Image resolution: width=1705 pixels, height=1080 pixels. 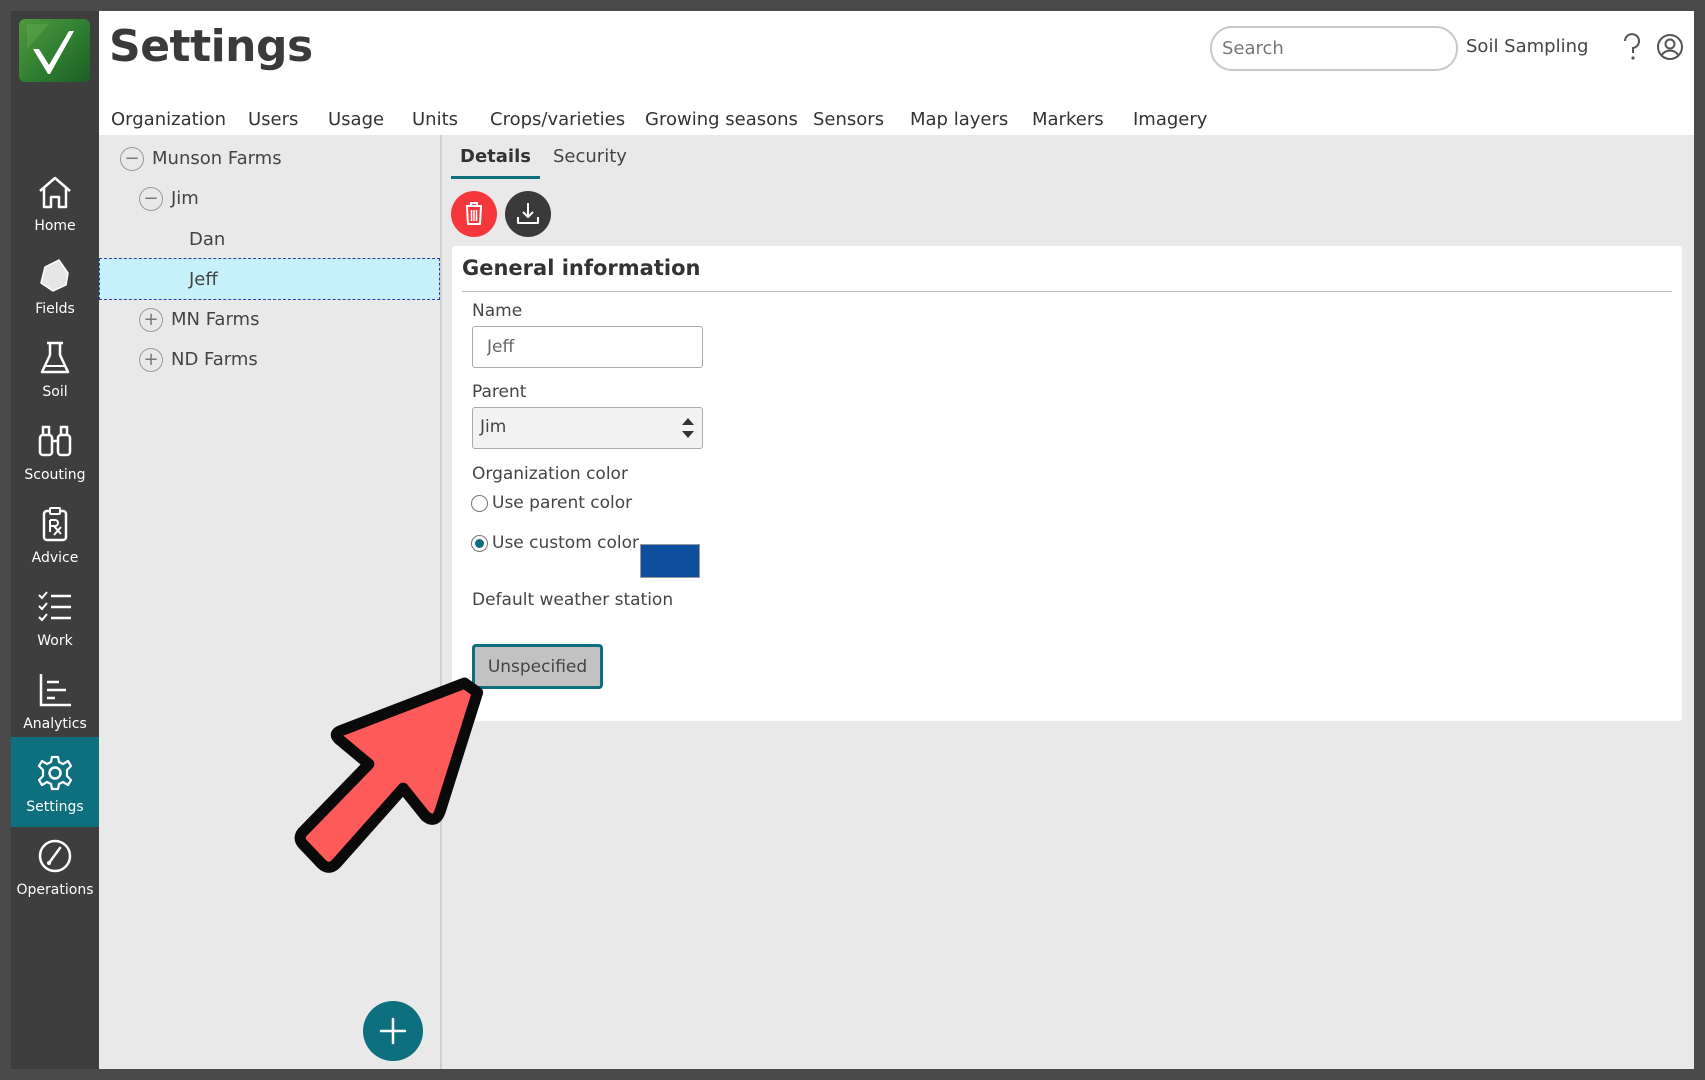 What do you see at coordinates (590, 156) in the screenshot?
I see `tab-security: Security` at bounding box center [590, 156].